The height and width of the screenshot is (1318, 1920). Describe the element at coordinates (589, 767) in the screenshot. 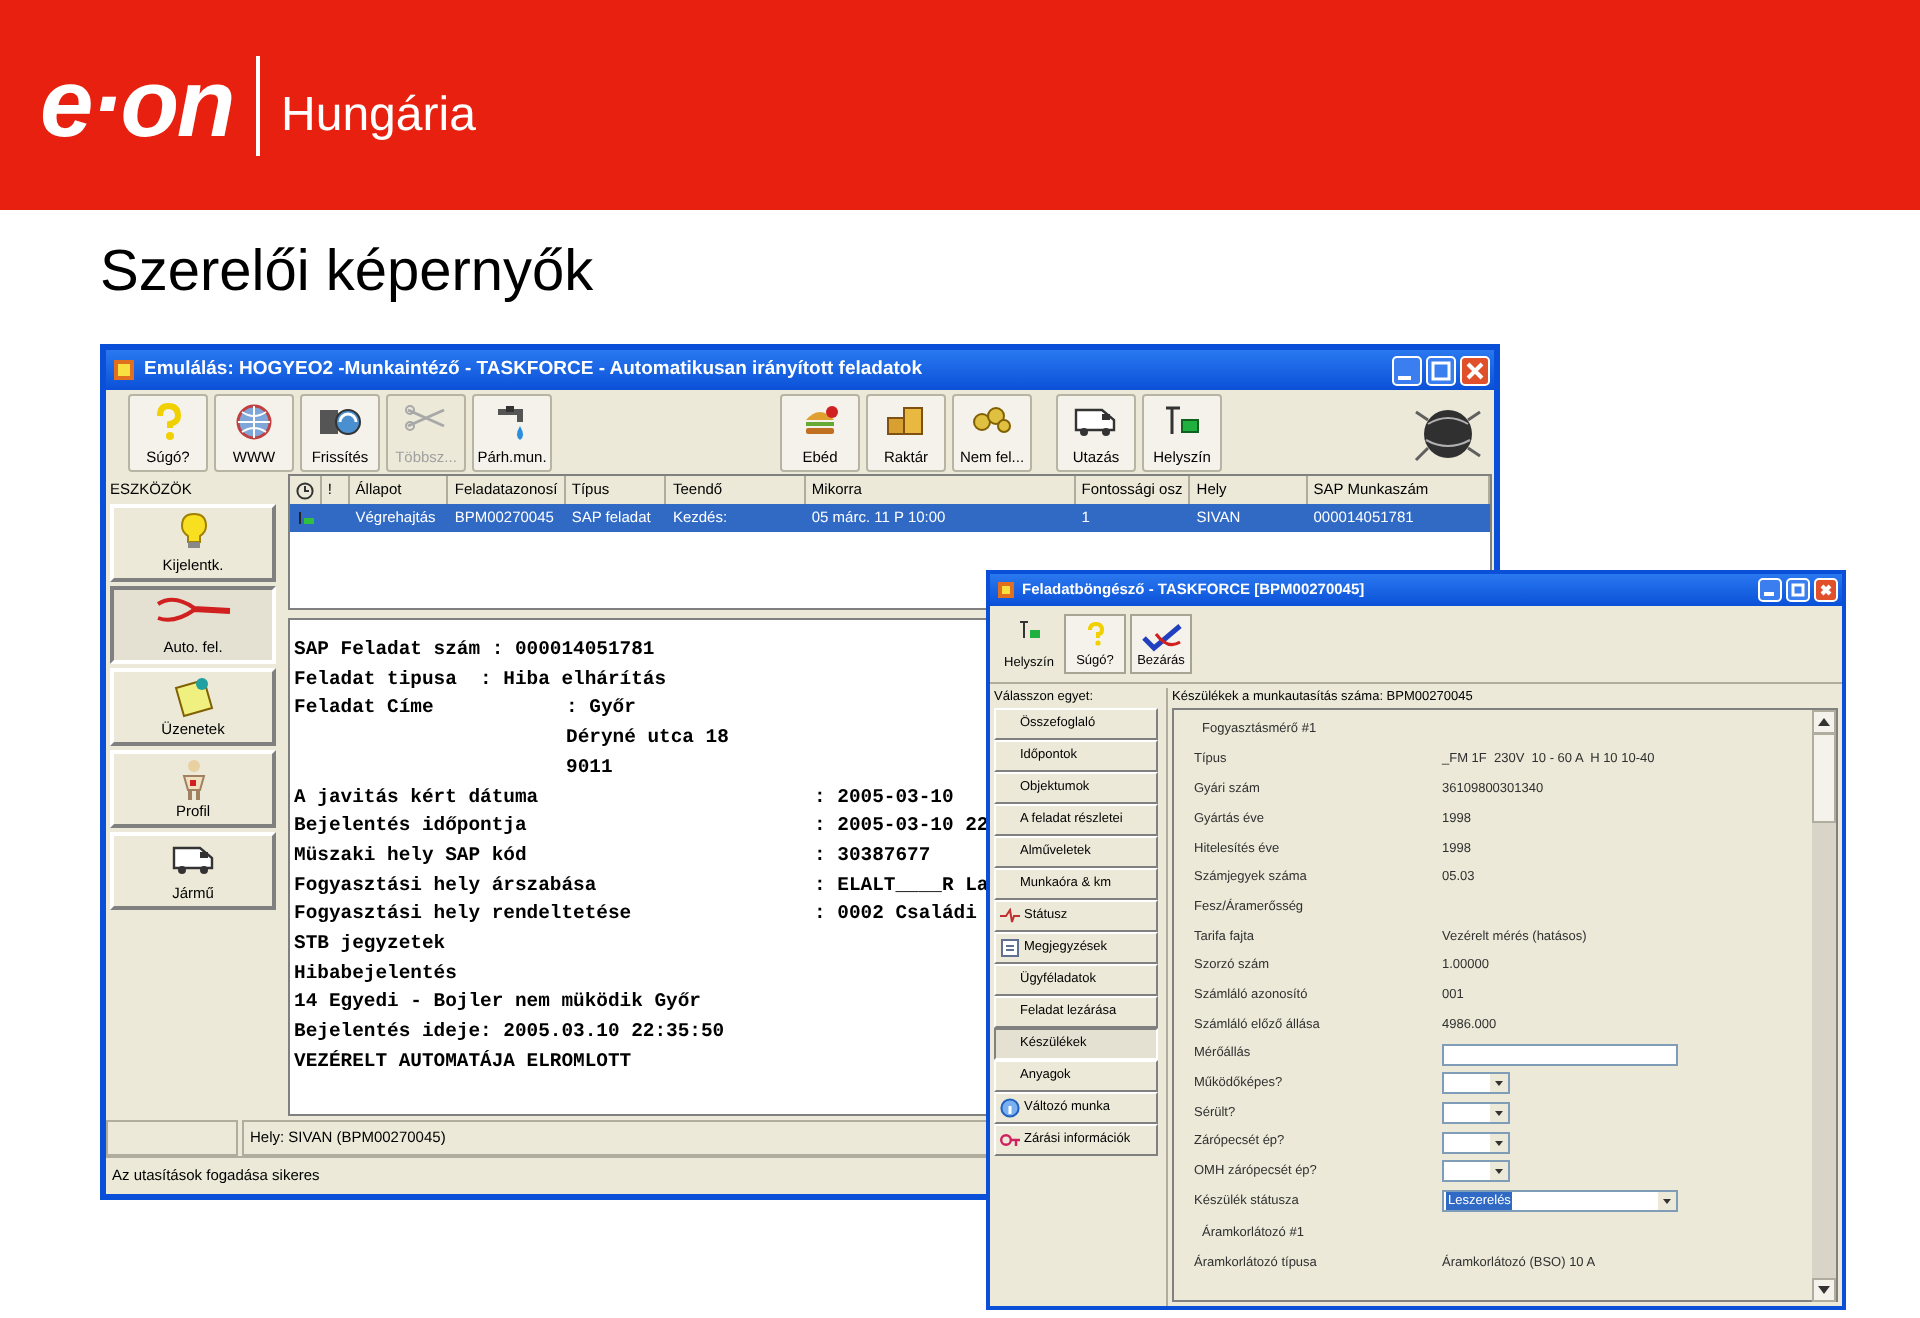

I see `detail-value: 9011` at that location.